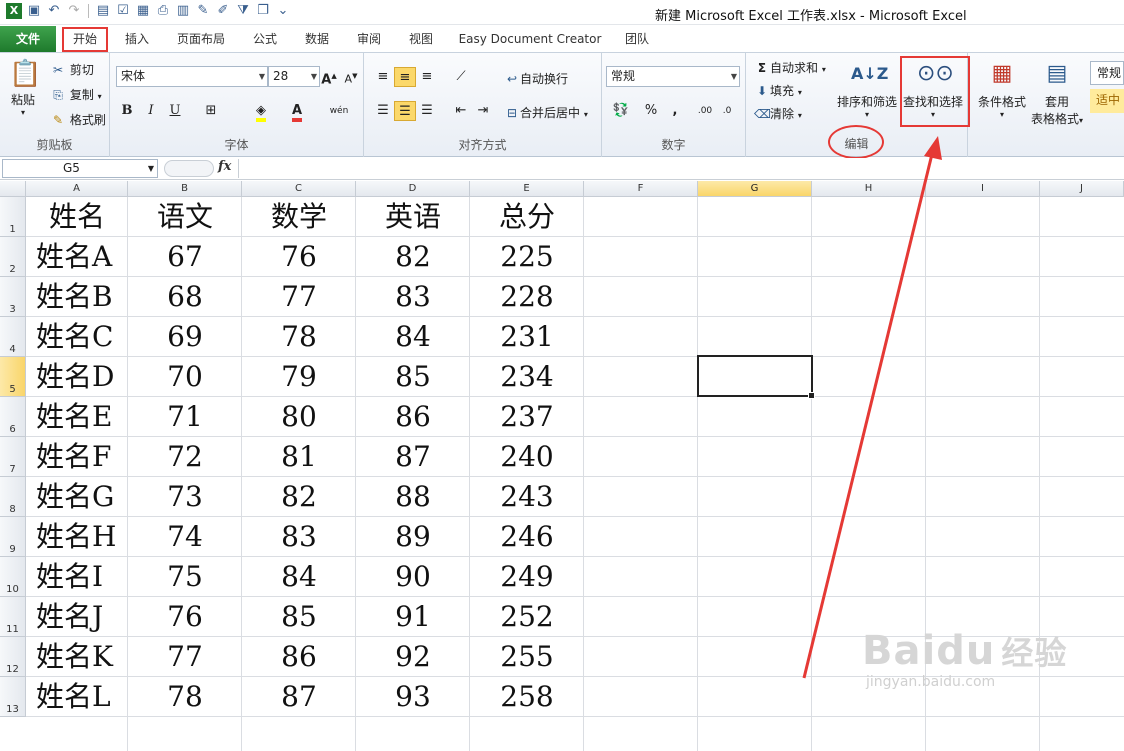  I want to click on grow-font-button: A▲, so click(329, 76).